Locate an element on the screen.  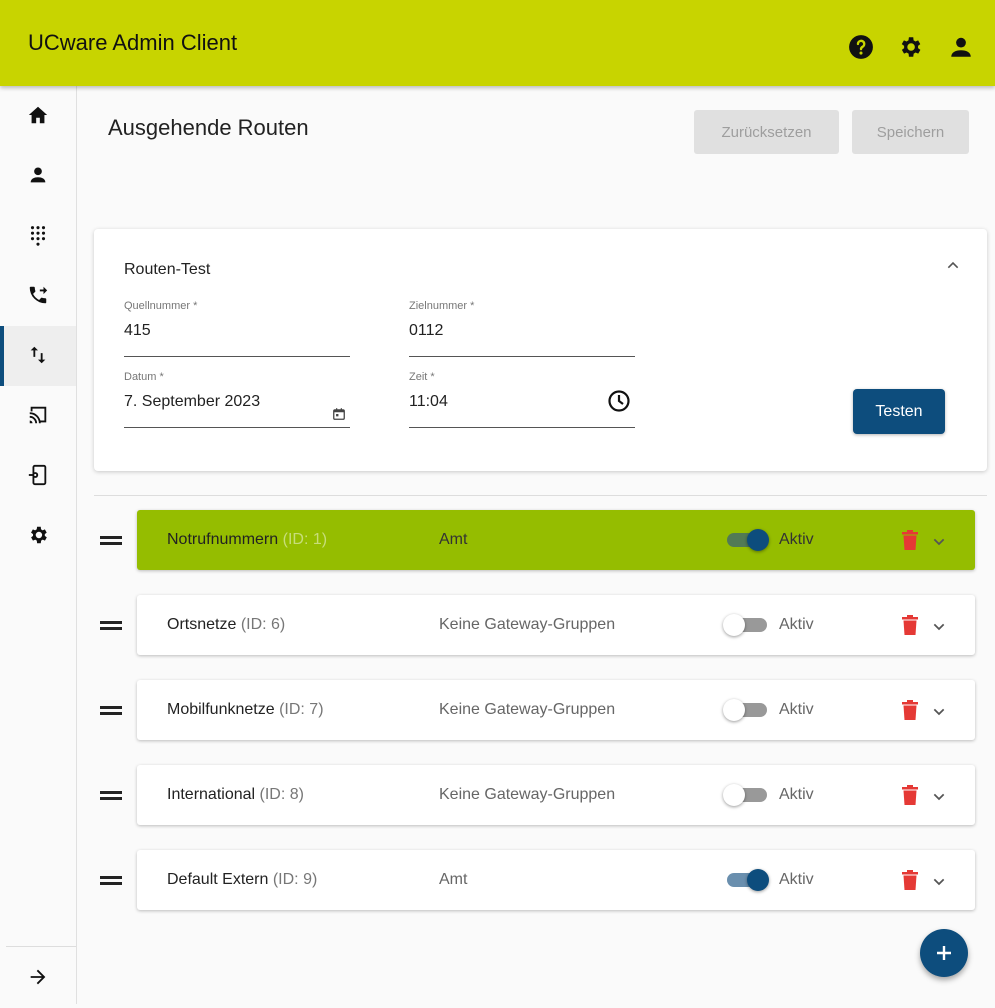
top-app-bar: UCware Admin Client is located at coordinates (497, 43).